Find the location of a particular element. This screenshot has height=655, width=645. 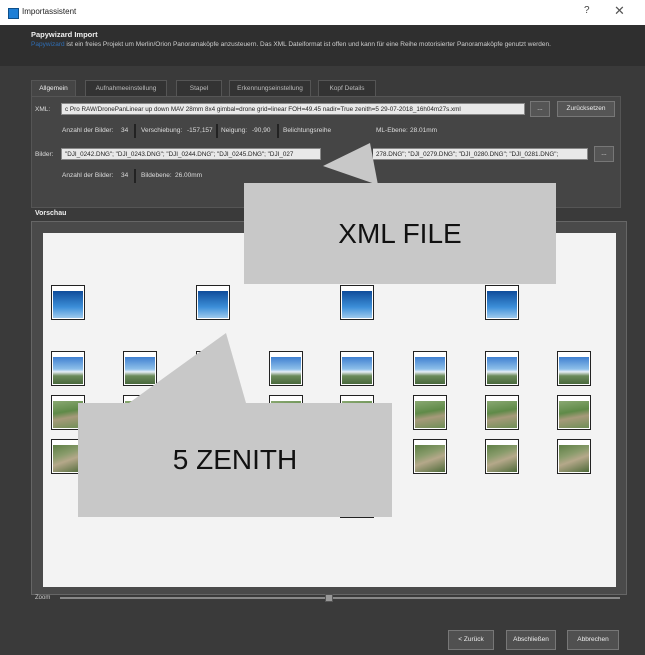

xml-file-callout: XML FILE is located at coordinates (400, 233).